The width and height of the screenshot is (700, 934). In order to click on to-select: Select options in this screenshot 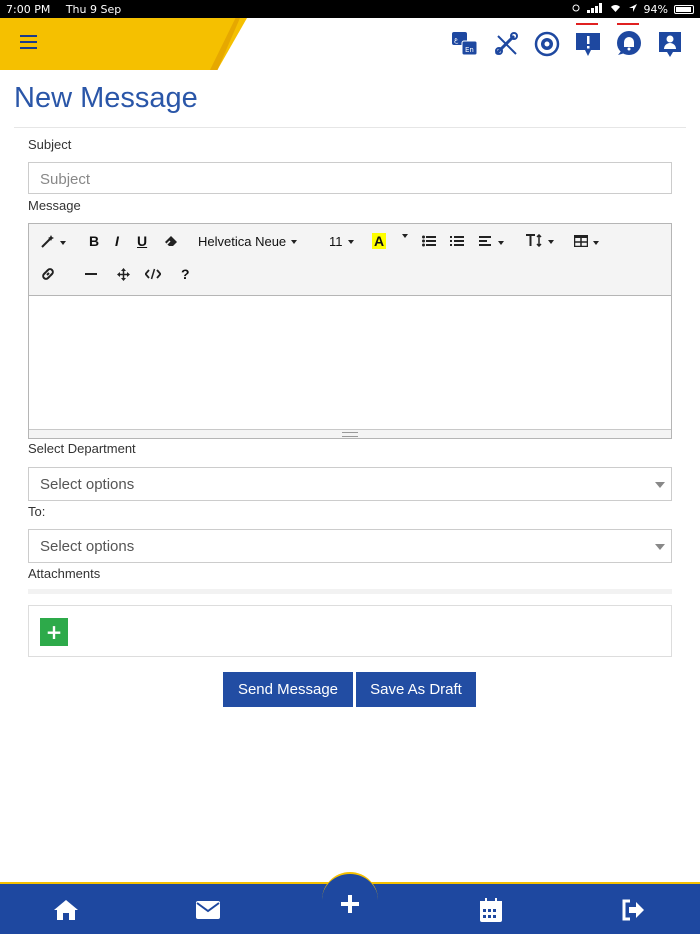, I will do `click(350, 546)`.